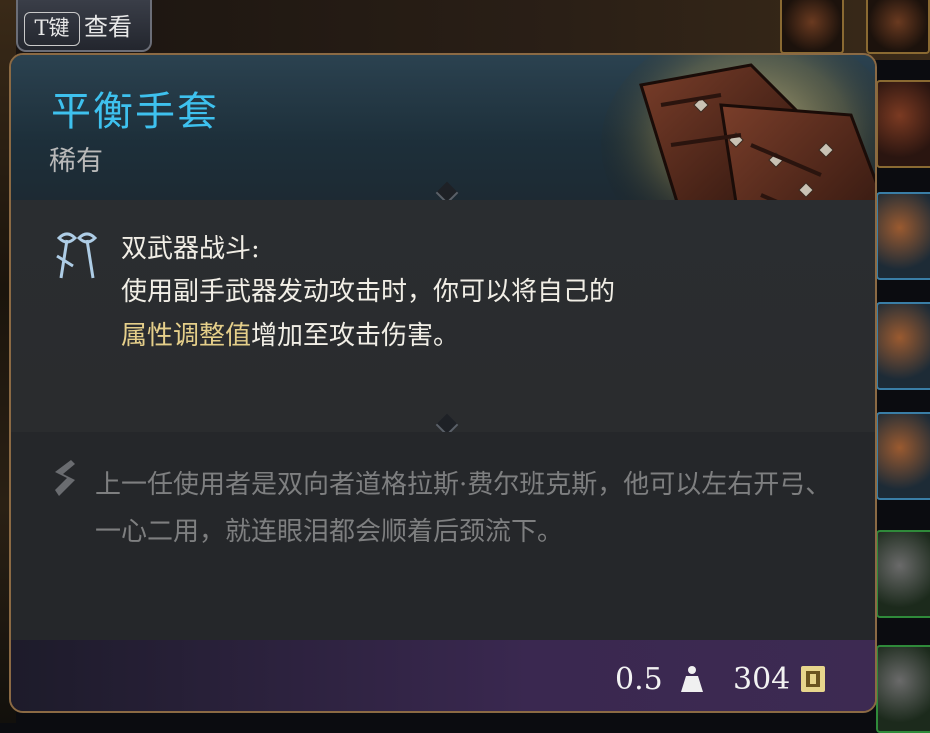  Describe the element at coordinates (762, 679) in the screenshot. I see `item-price: 304` at that location.